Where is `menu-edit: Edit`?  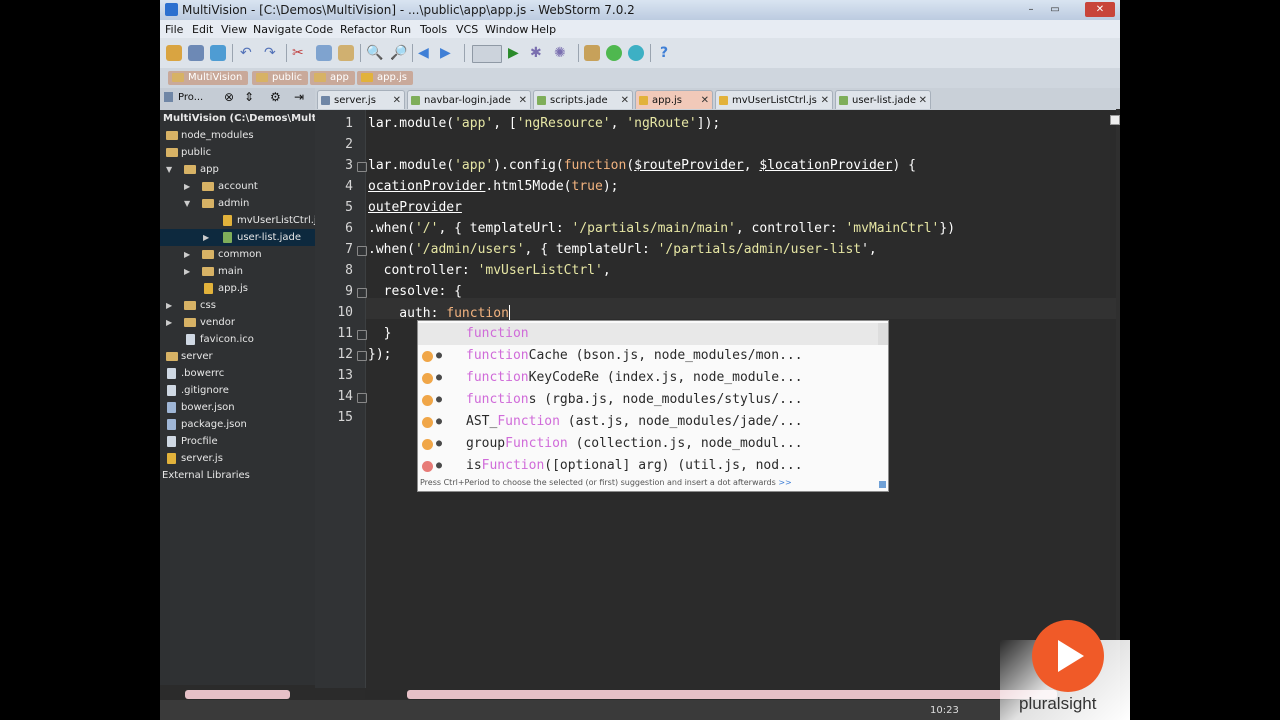 menu-edit: Edit is located at coordinates (202, 29).